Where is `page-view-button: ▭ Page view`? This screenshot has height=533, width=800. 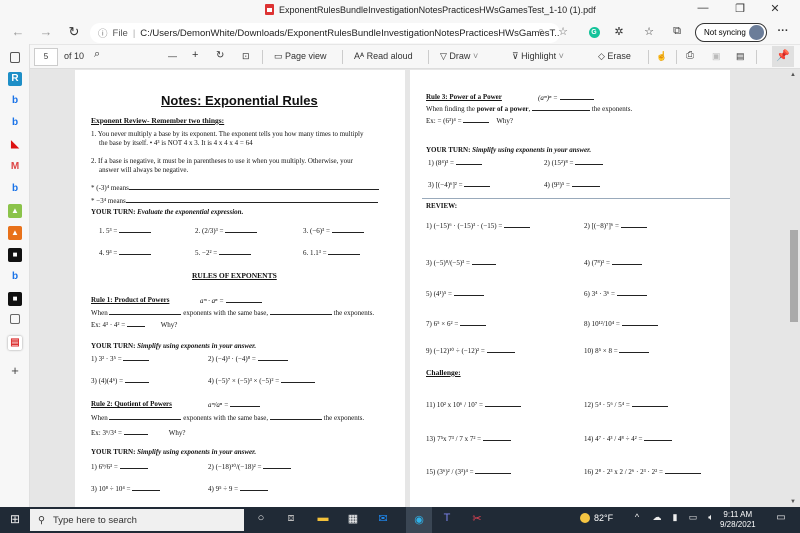 page-view-button: ▭ Page view is located at coordinates (300, 56).